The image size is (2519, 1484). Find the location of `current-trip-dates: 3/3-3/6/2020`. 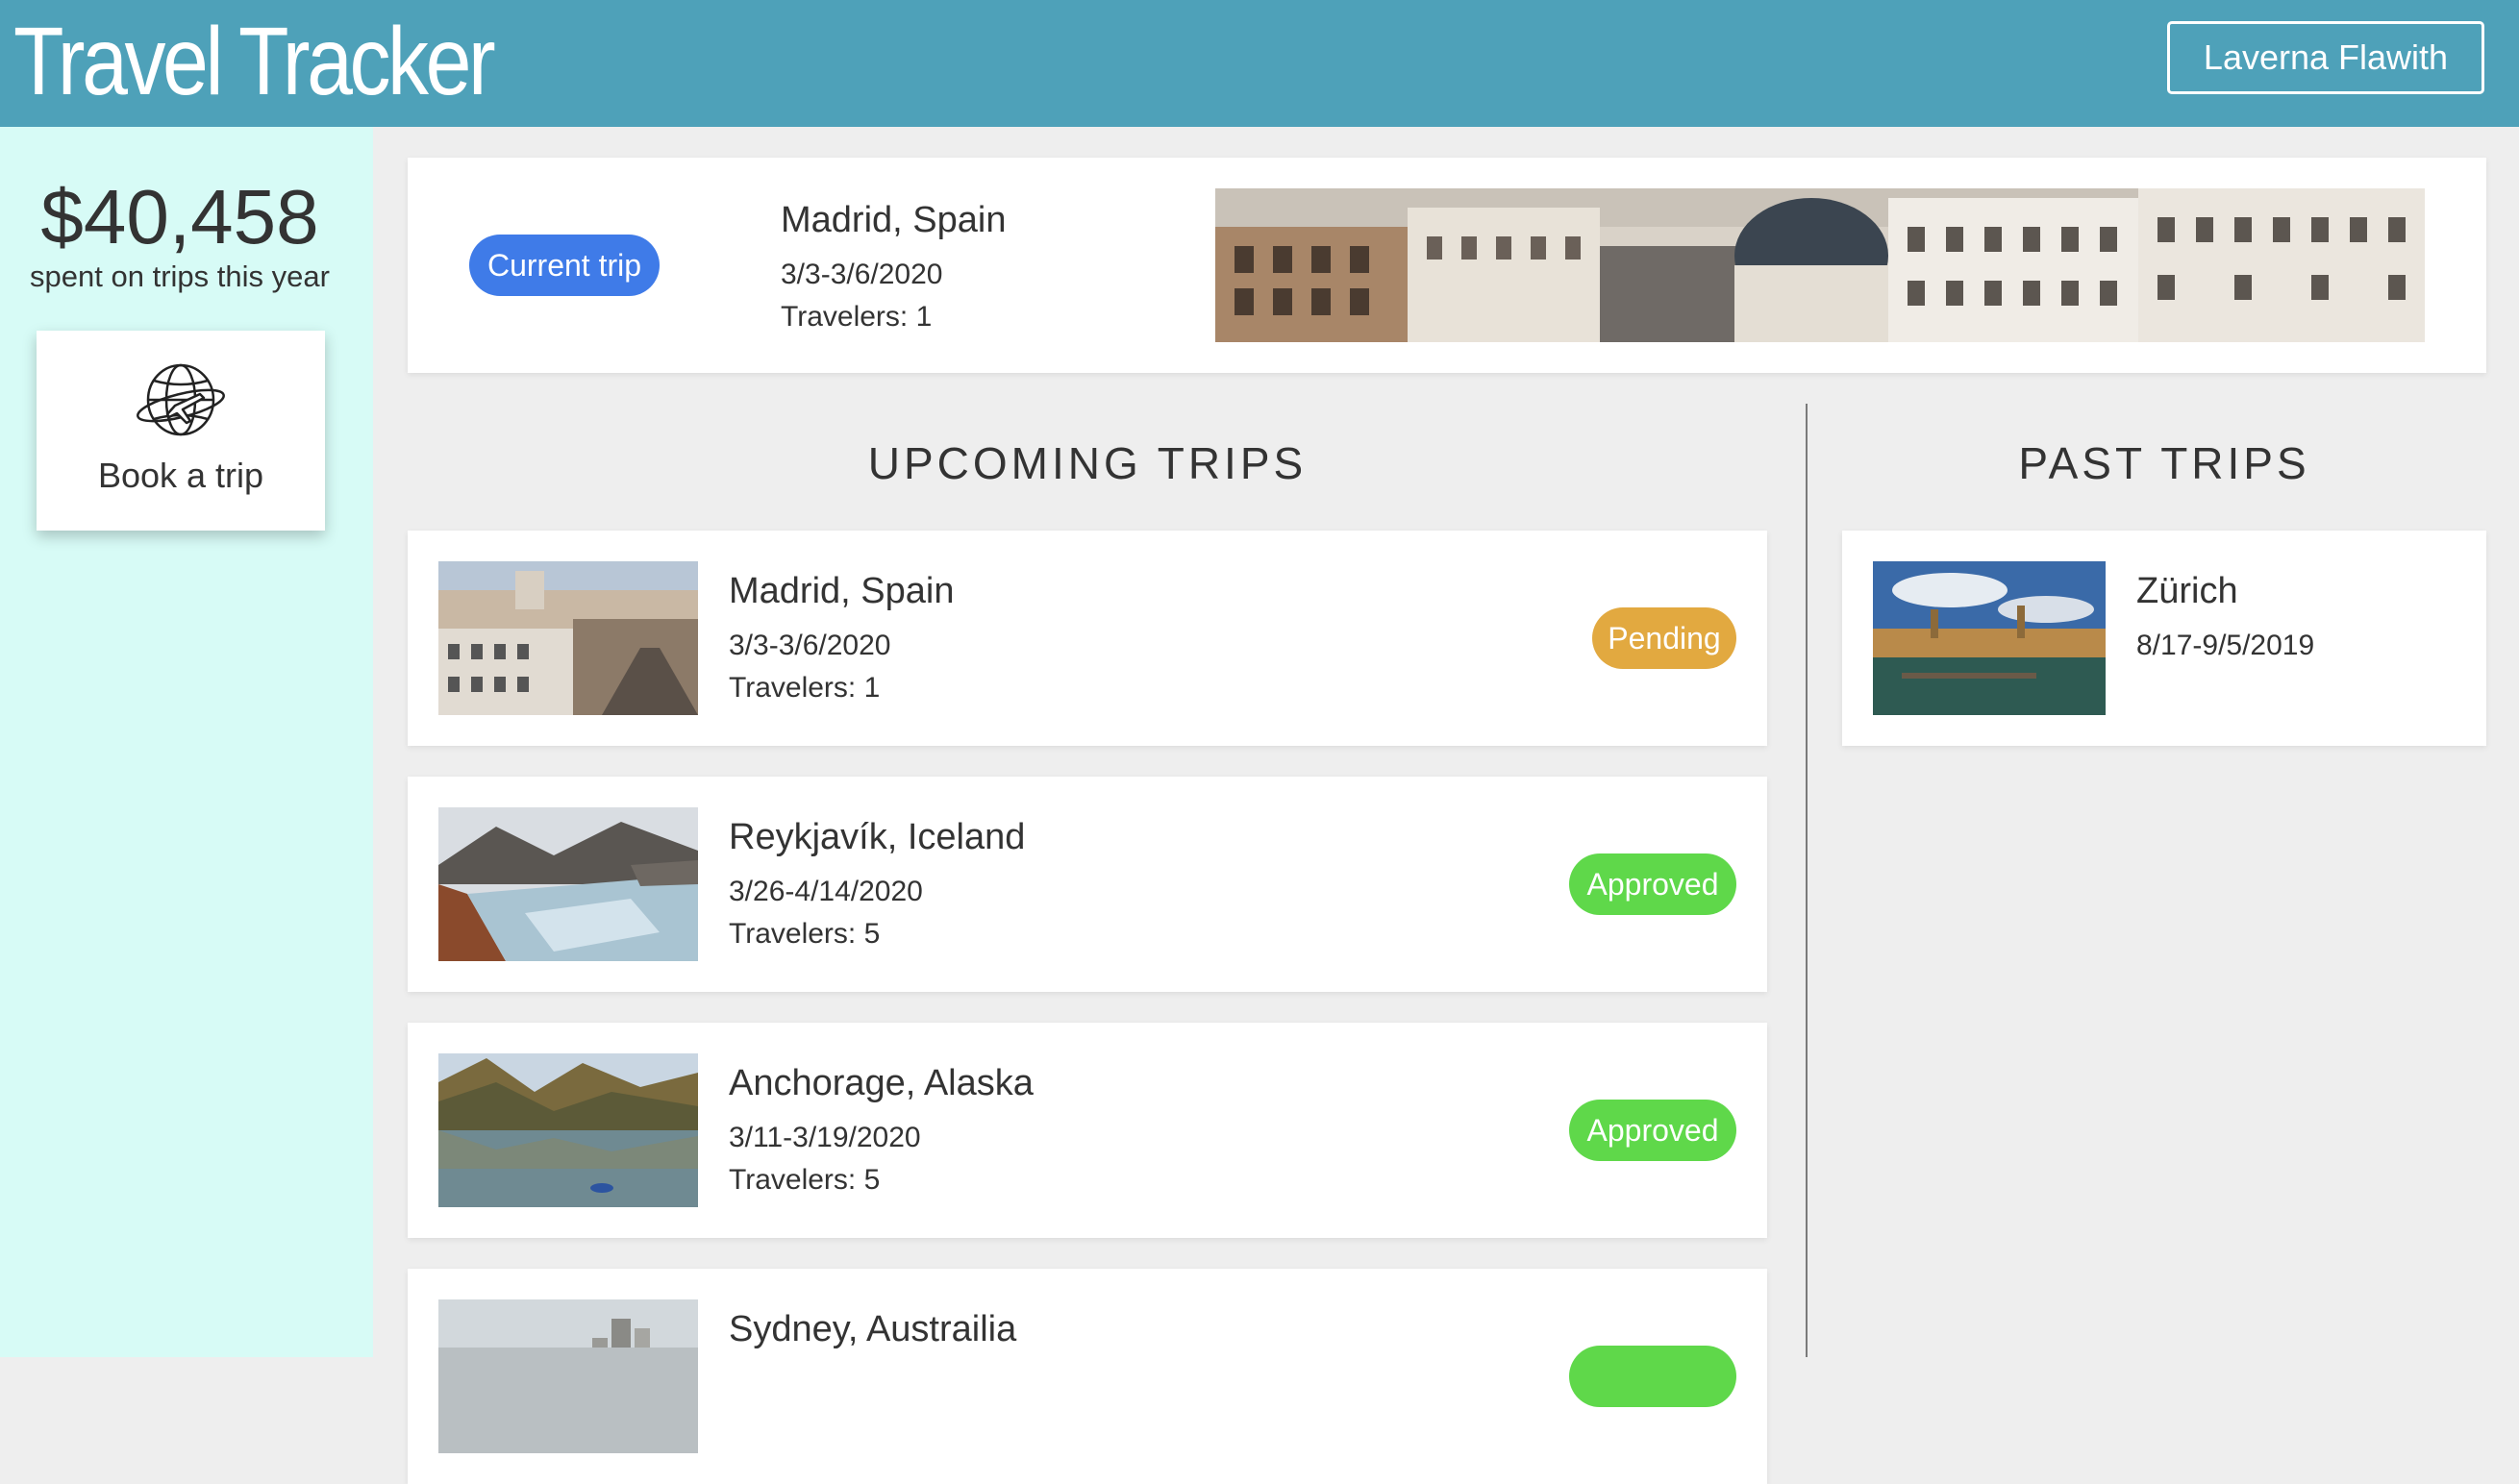

current-trip-dates: 3/3-3/6/2020 is located at coordinates (862, 274).